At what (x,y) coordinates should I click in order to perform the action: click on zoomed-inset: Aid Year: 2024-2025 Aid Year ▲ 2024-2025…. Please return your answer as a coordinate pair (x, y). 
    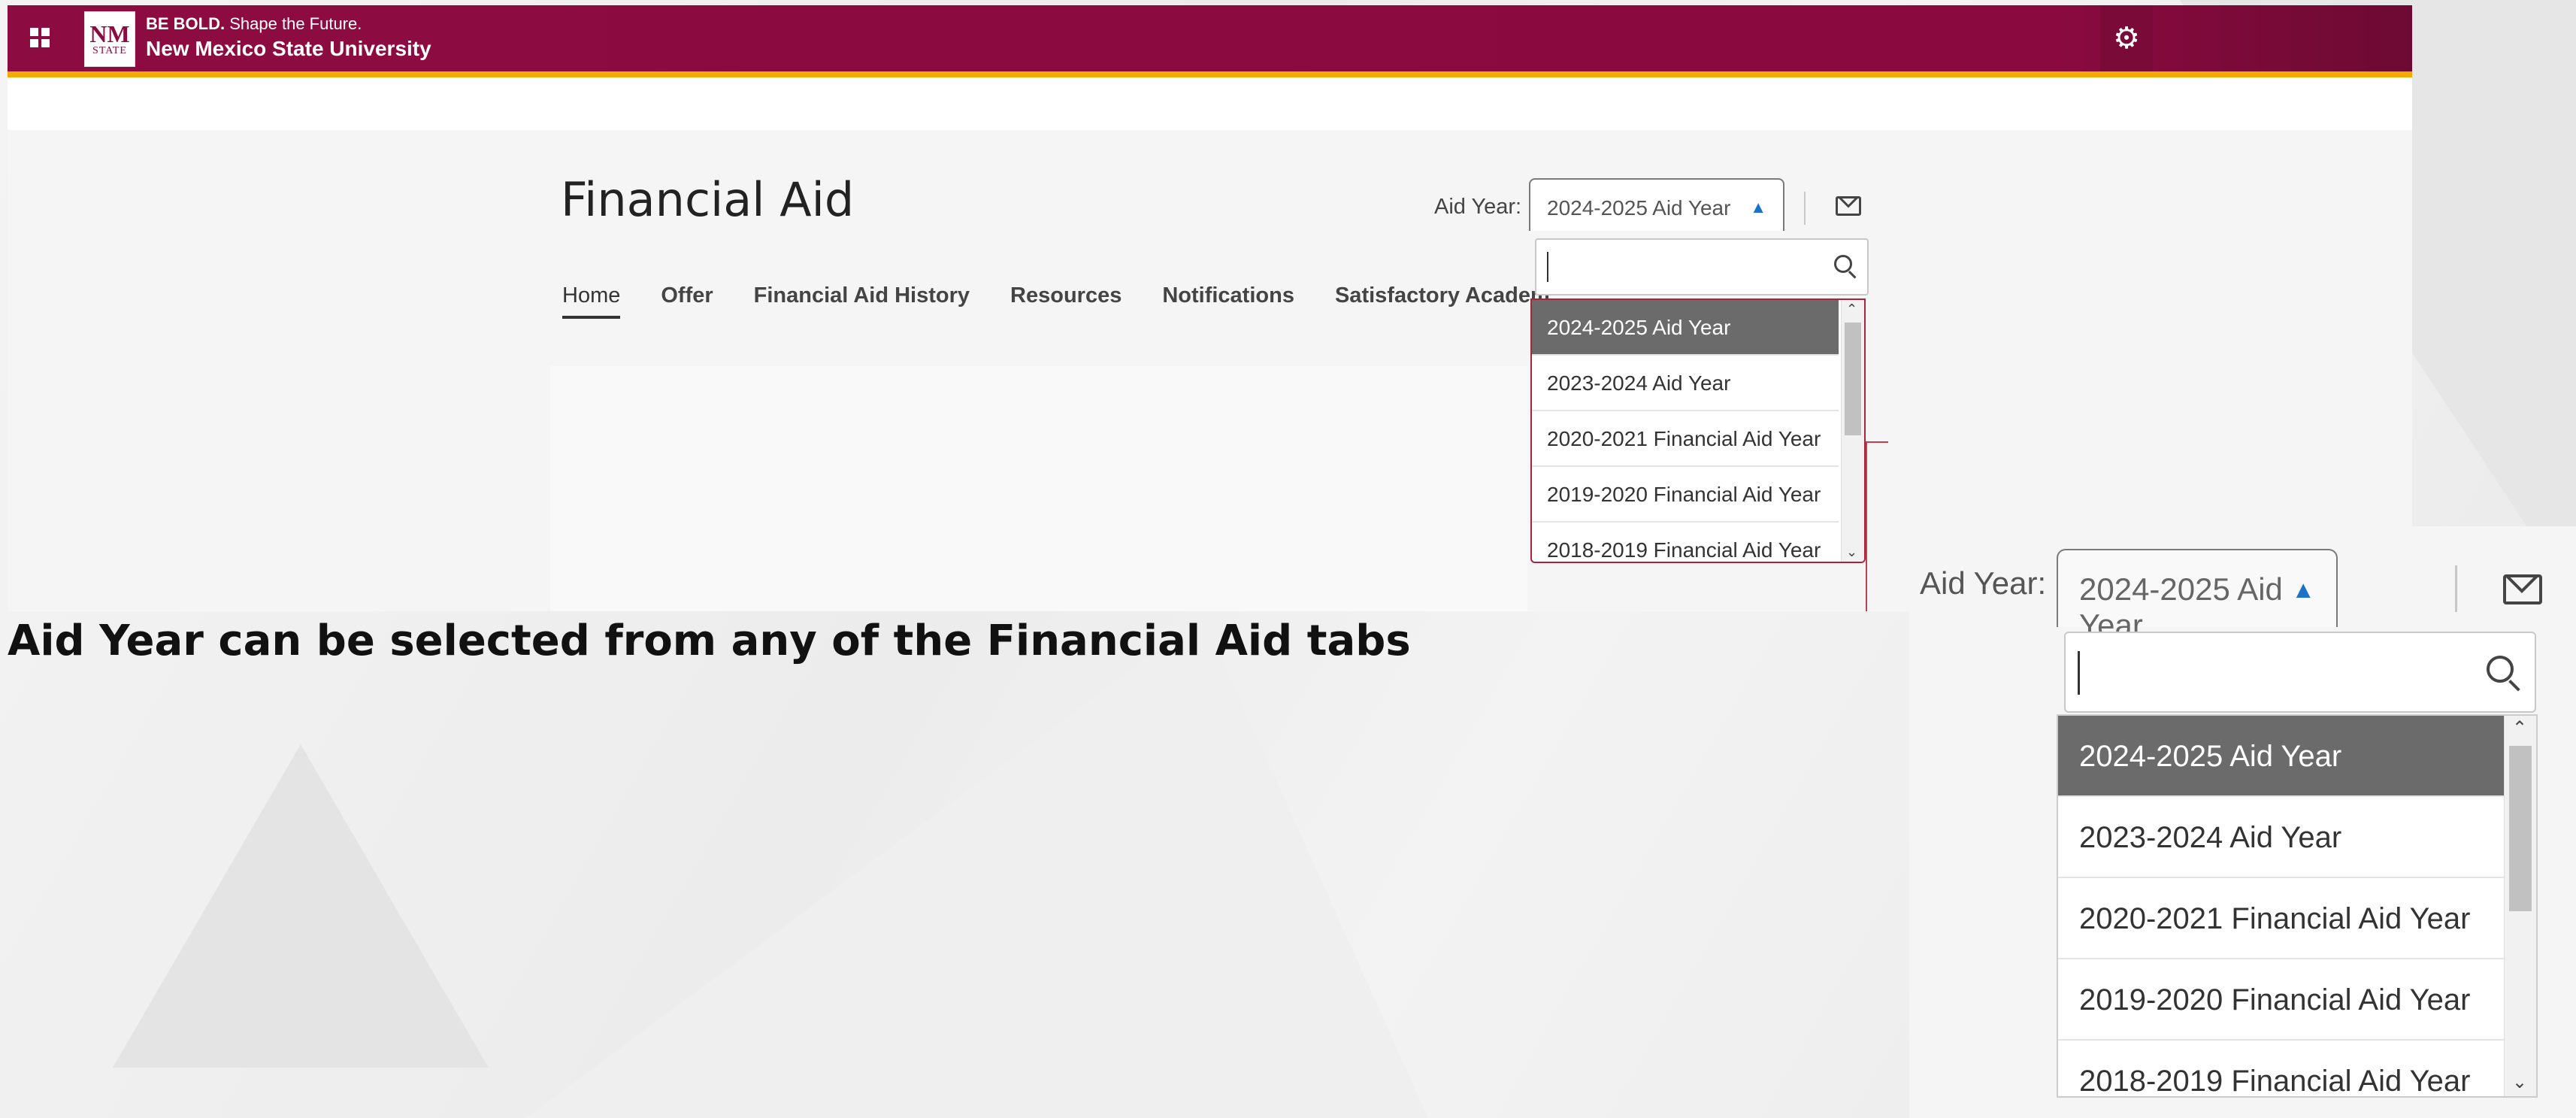
    Looking at the image, I should click on (2242, 822).